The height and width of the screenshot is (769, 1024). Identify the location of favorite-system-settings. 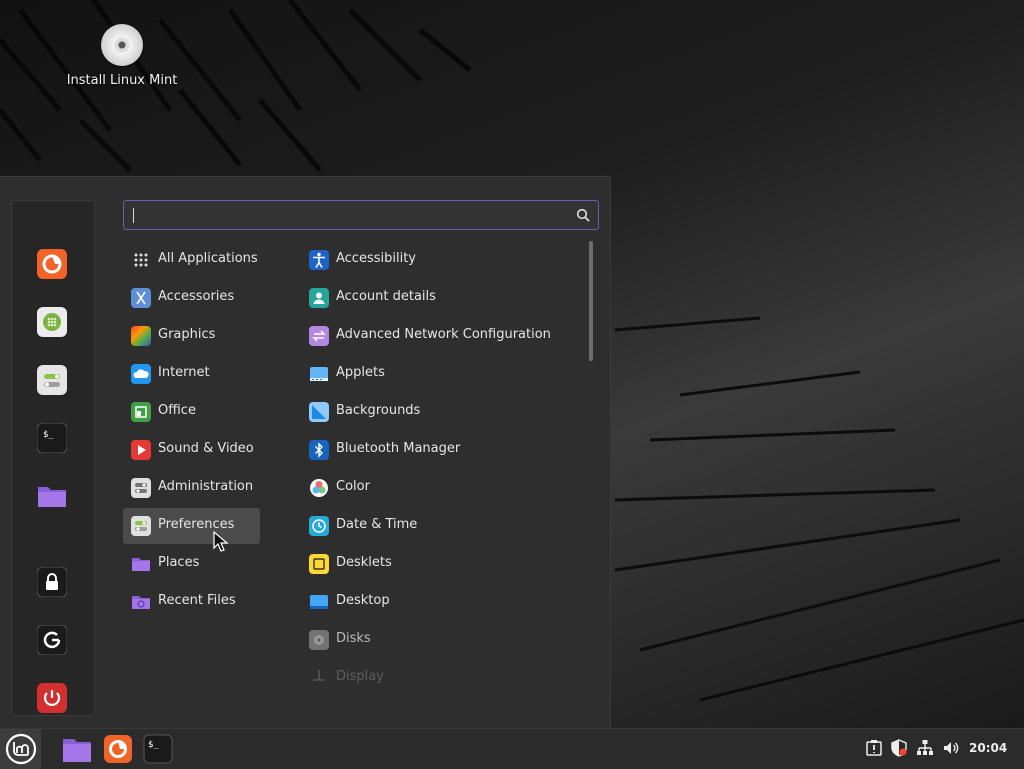
(52, 380).